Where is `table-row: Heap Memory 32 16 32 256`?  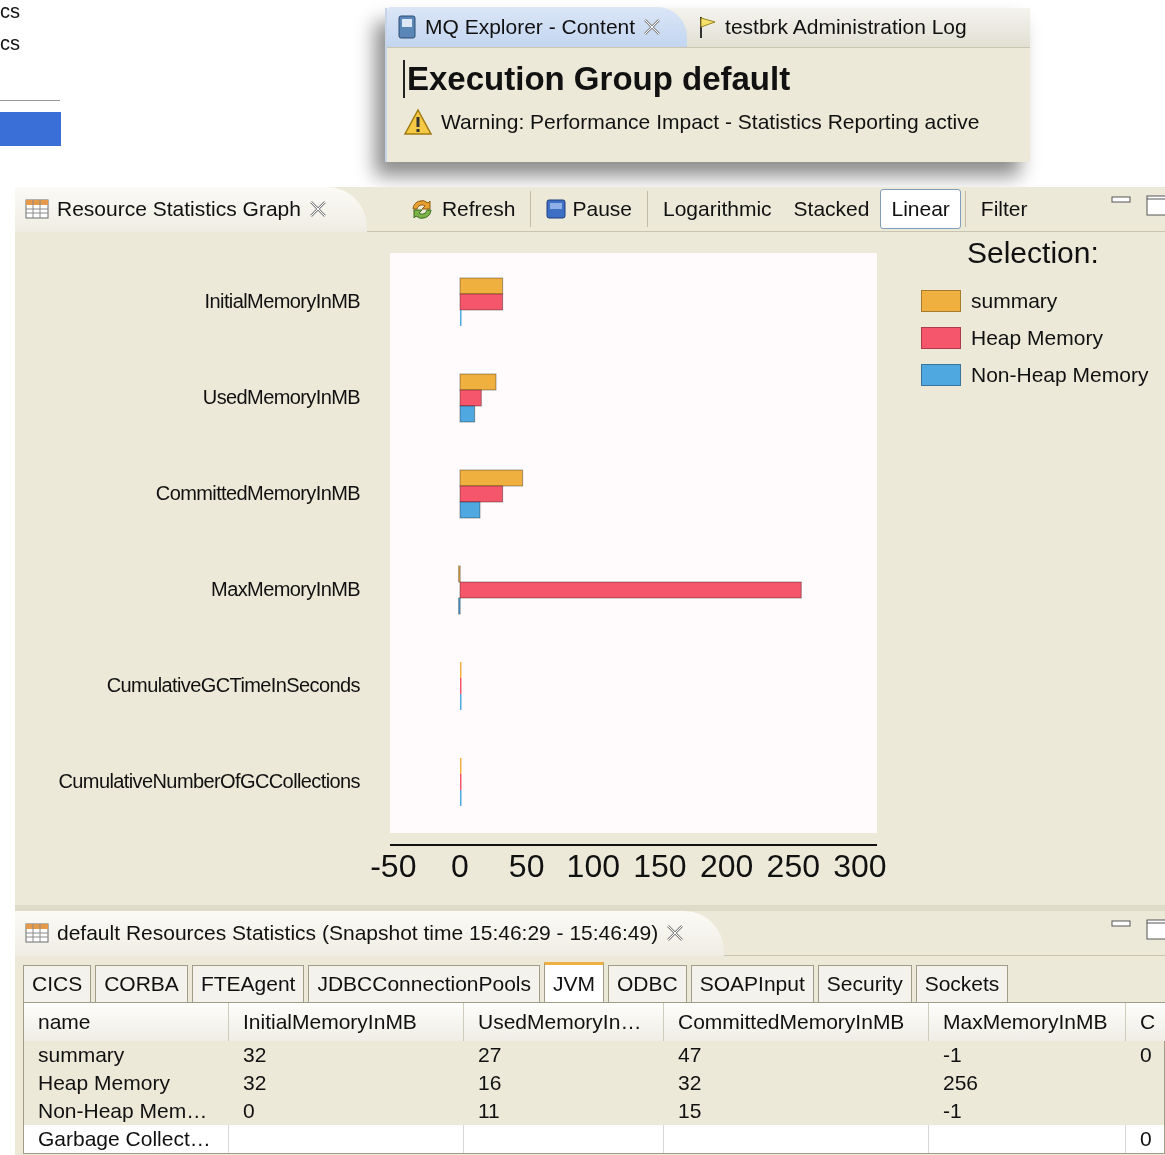 table-row: Heap Memory 32 16 32 256 is located at coordinates (594, 1083).